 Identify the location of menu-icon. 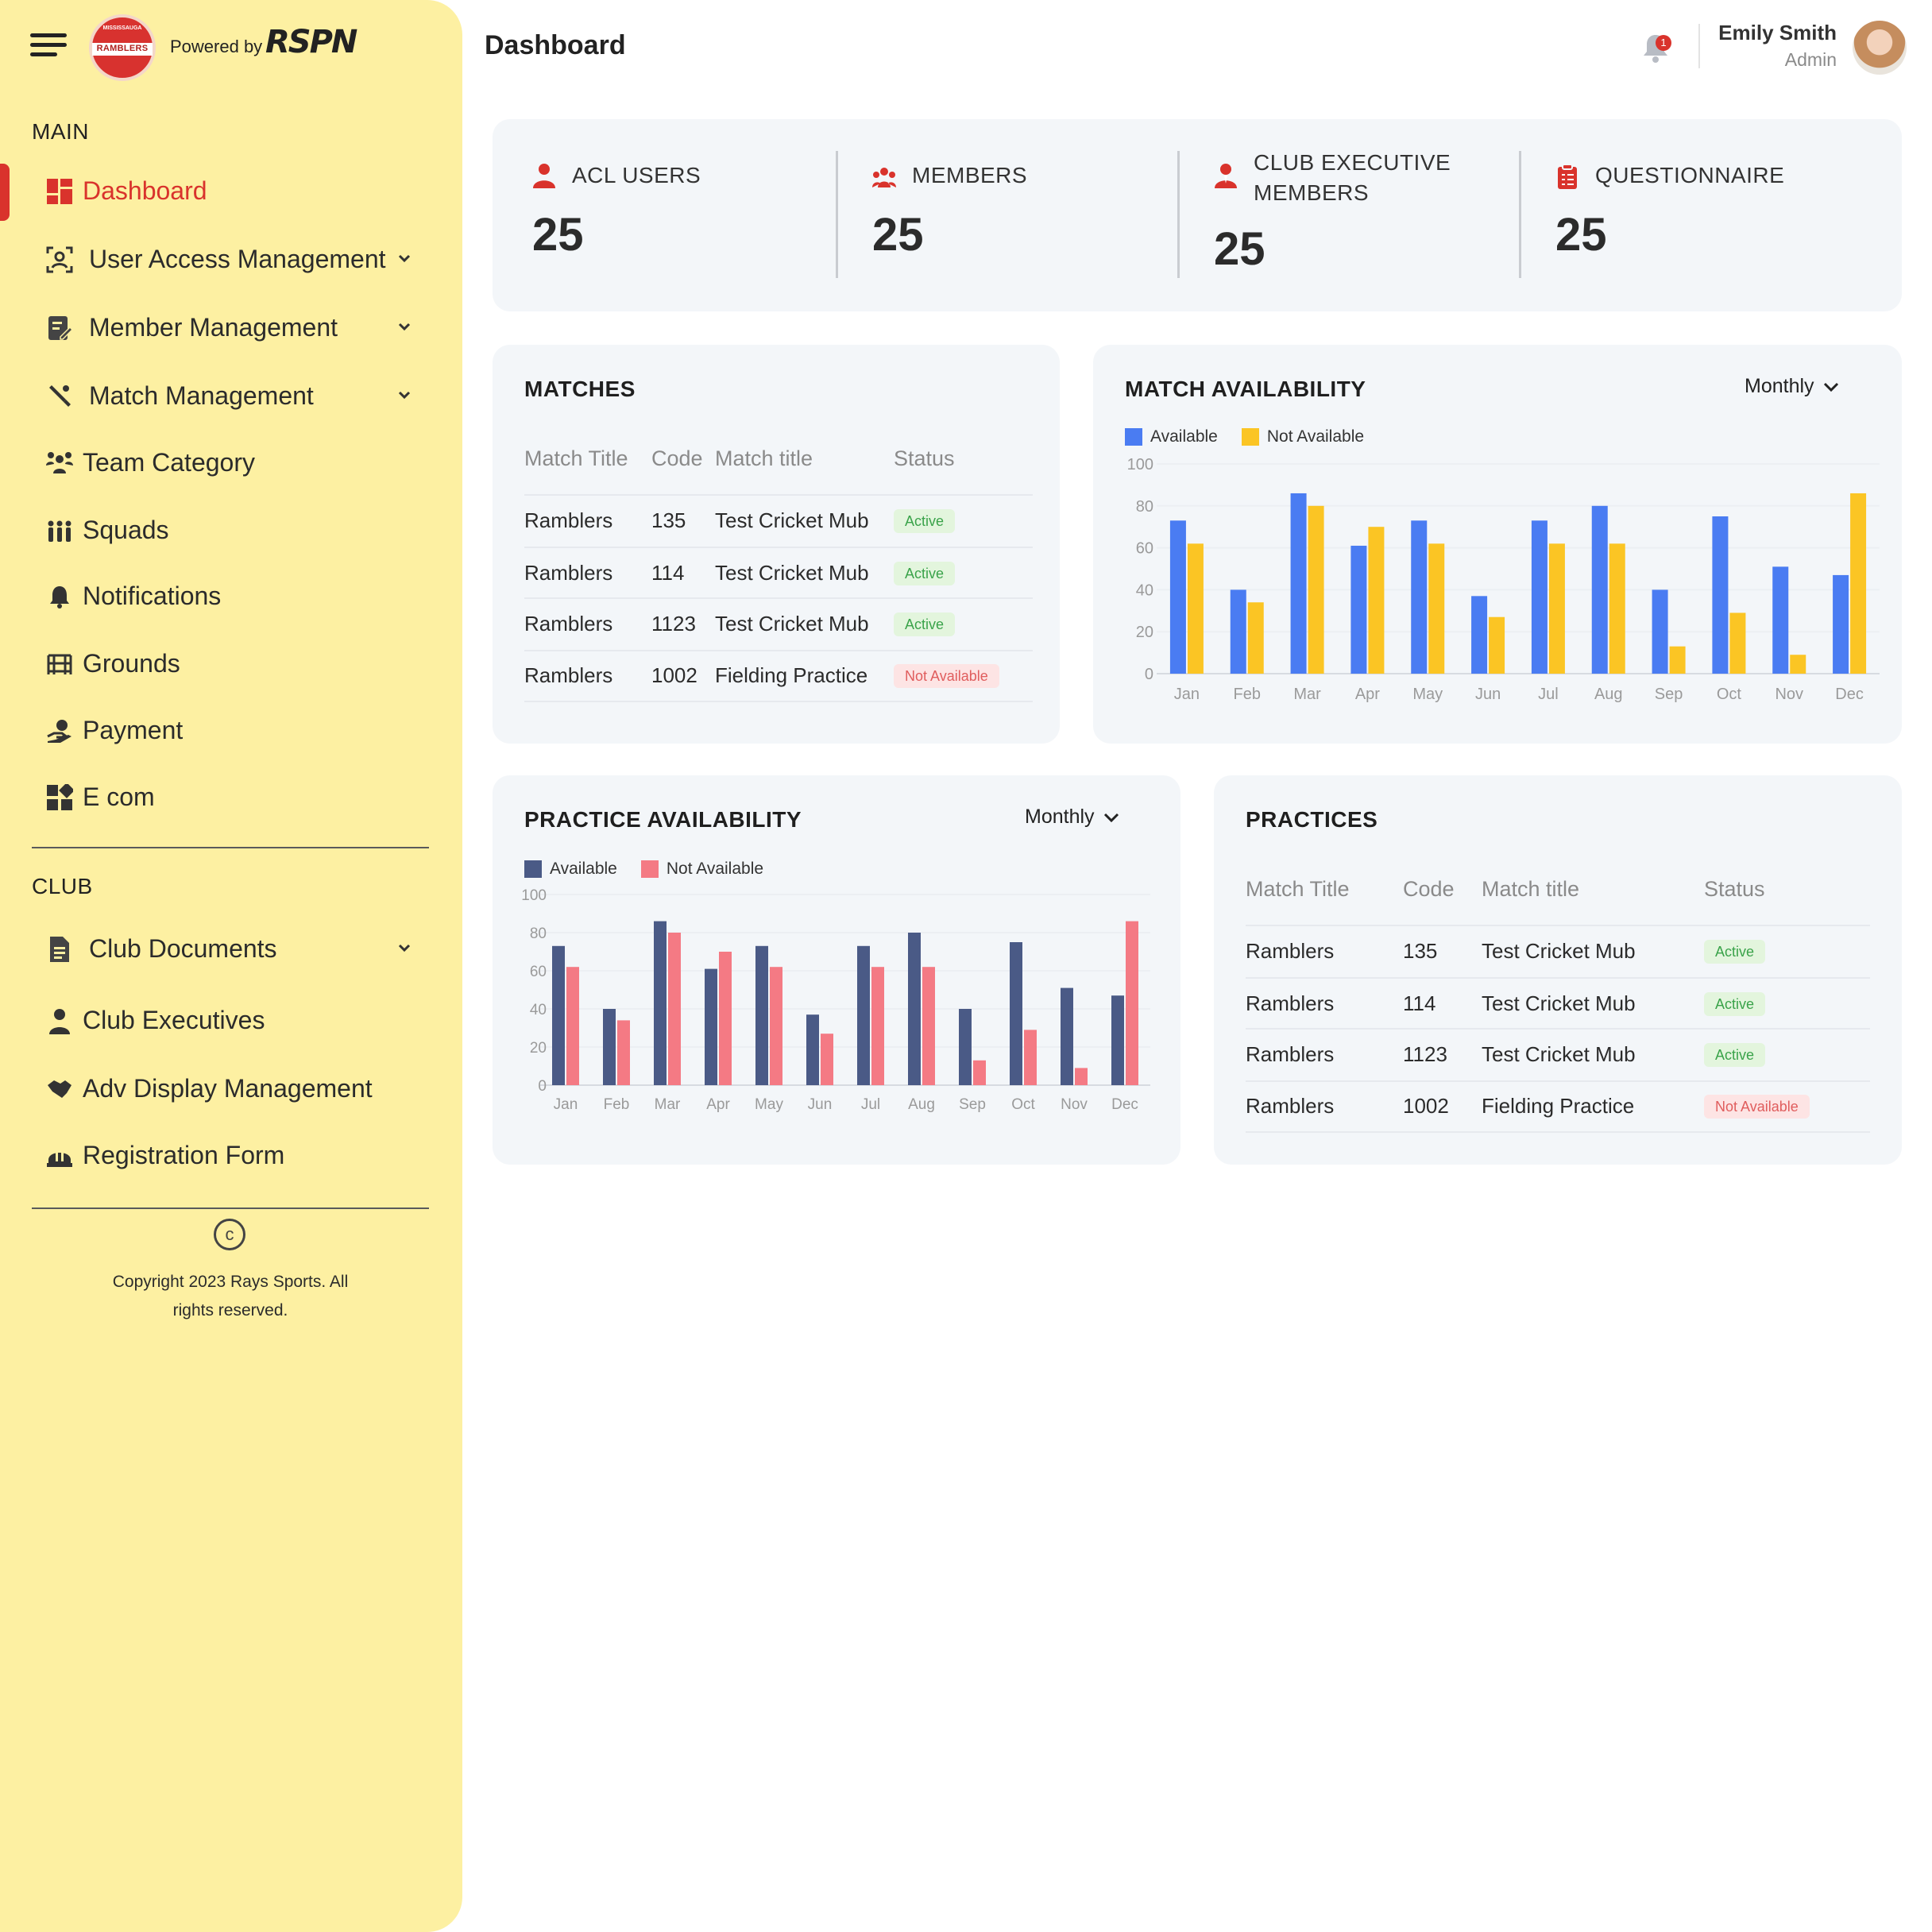
(49, 45).